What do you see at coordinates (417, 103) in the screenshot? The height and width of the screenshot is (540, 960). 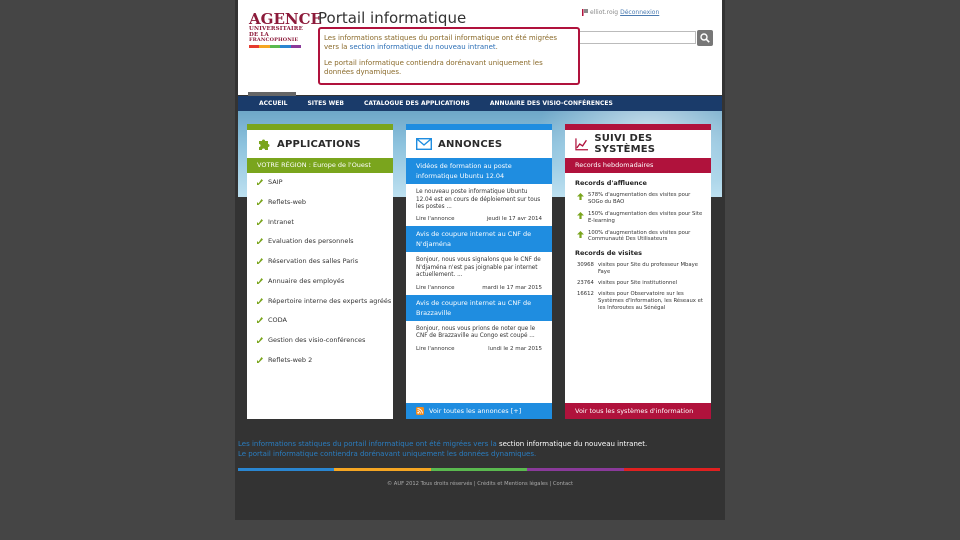 I see `nav-item-catalogue: CATALOGUE DES APPLICATIONS` at bounding box center [417, 103].